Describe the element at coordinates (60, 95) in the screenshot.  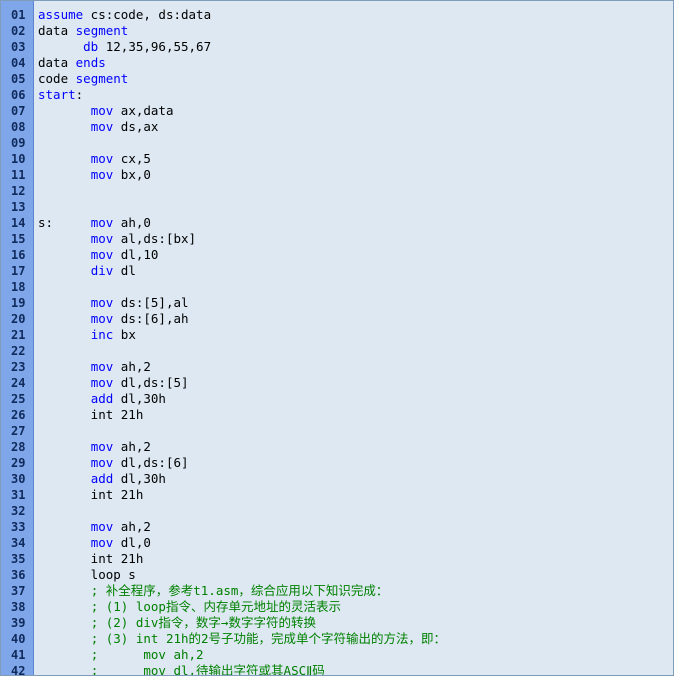
I see `line-code: start:` at that location.